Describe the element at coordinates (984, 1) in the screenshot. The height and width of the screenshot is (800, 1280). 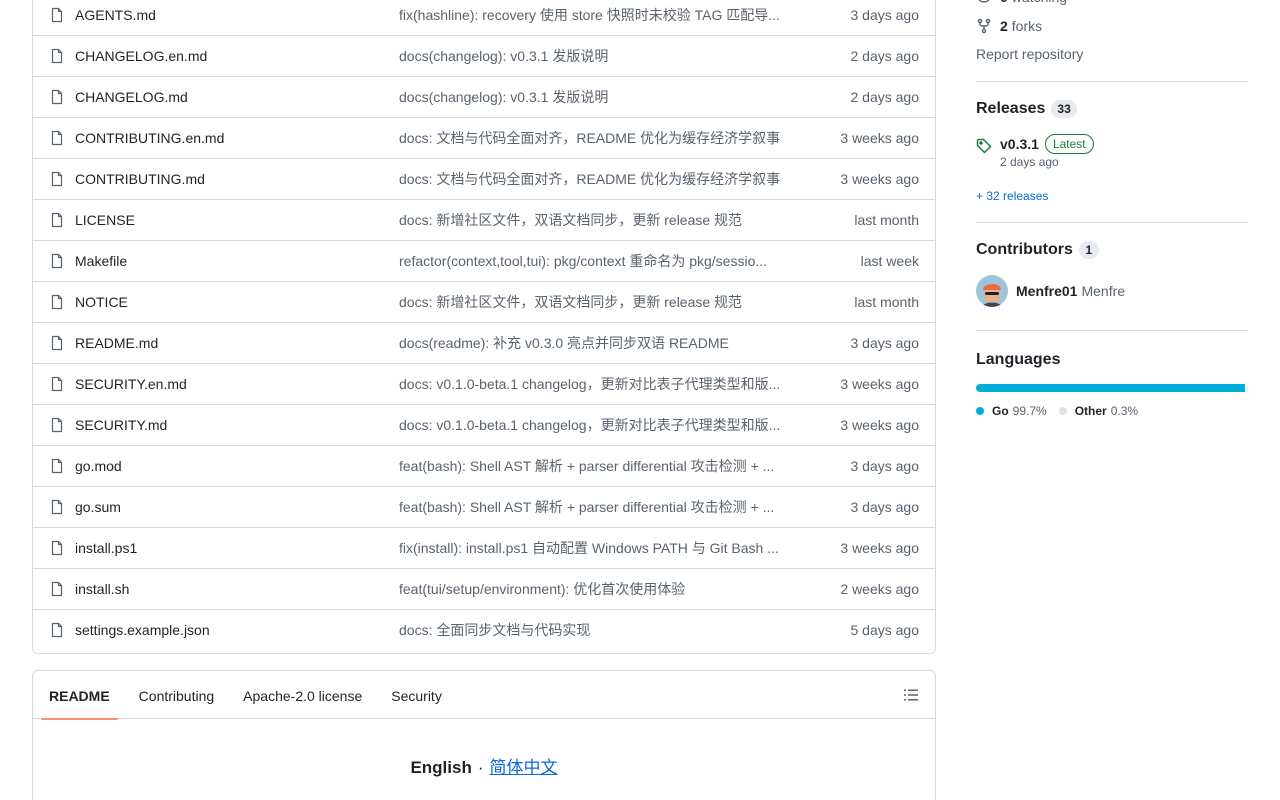
I see `eye-icon` at that location.